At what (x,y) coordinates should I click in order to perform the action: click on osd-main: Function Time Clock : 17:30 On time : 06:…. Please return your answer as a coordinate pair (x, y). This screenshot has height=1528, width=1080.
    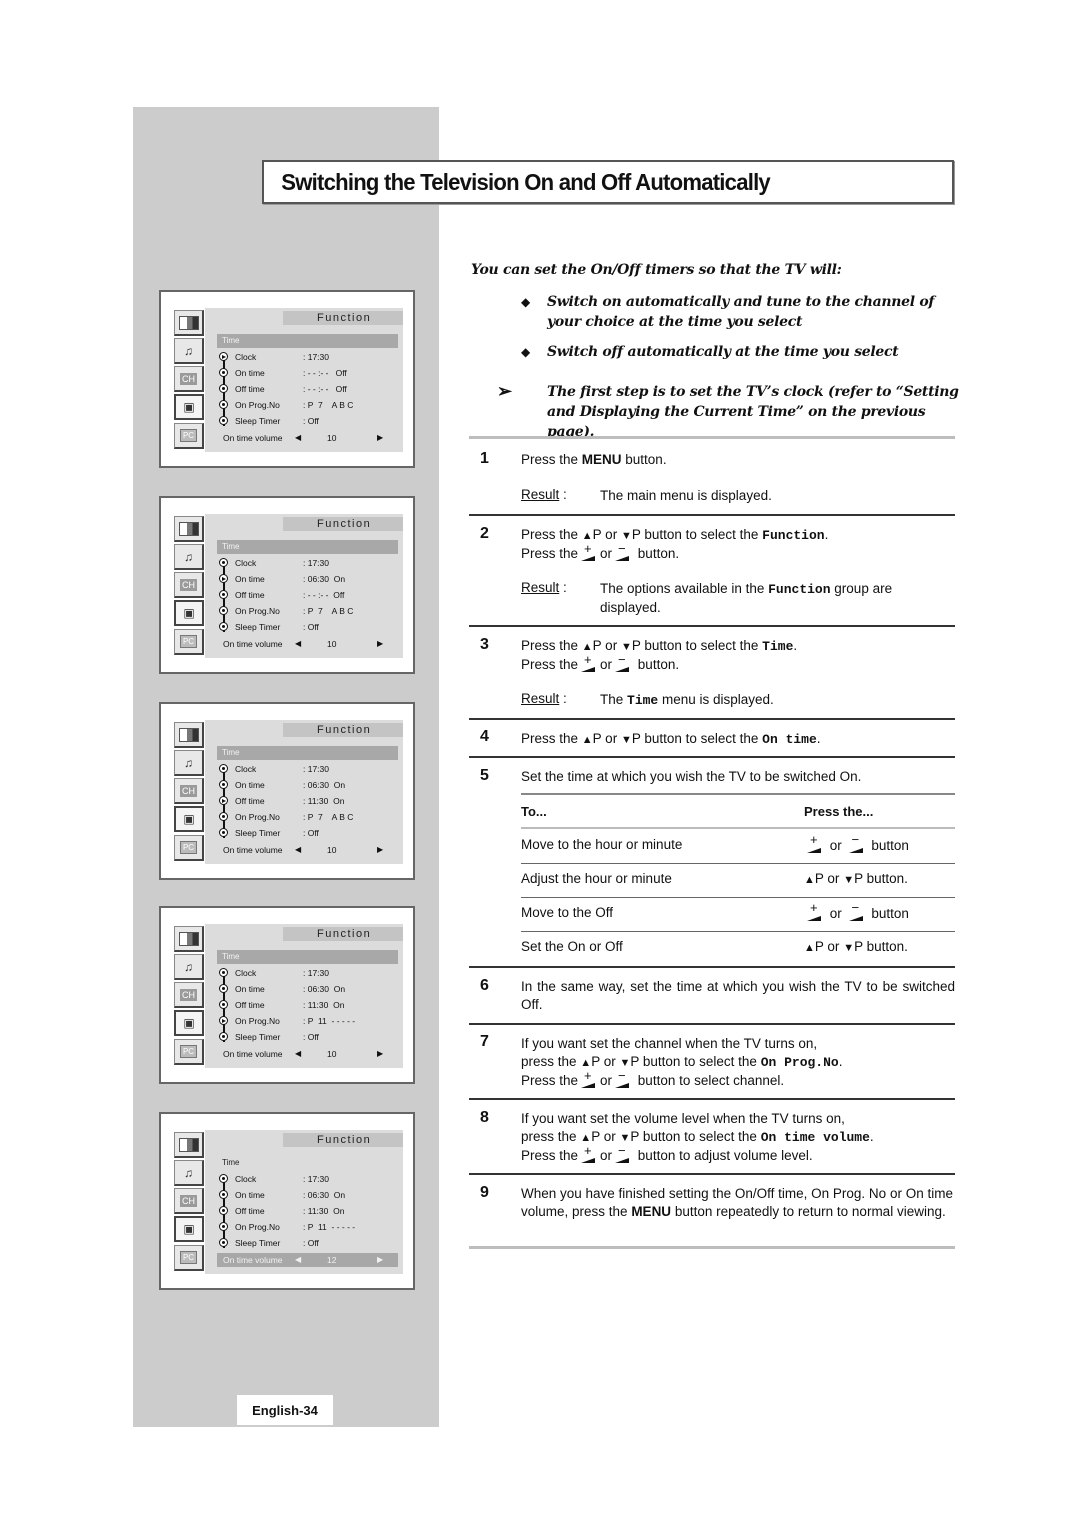
    Looking at the image, I should click on (304, 792).